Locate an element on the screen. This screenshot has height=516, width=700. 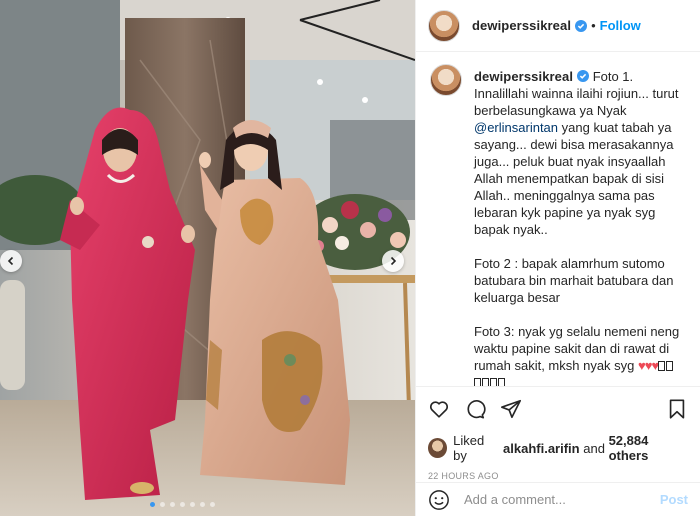
comment-icon is located at coordinates (475, 409).